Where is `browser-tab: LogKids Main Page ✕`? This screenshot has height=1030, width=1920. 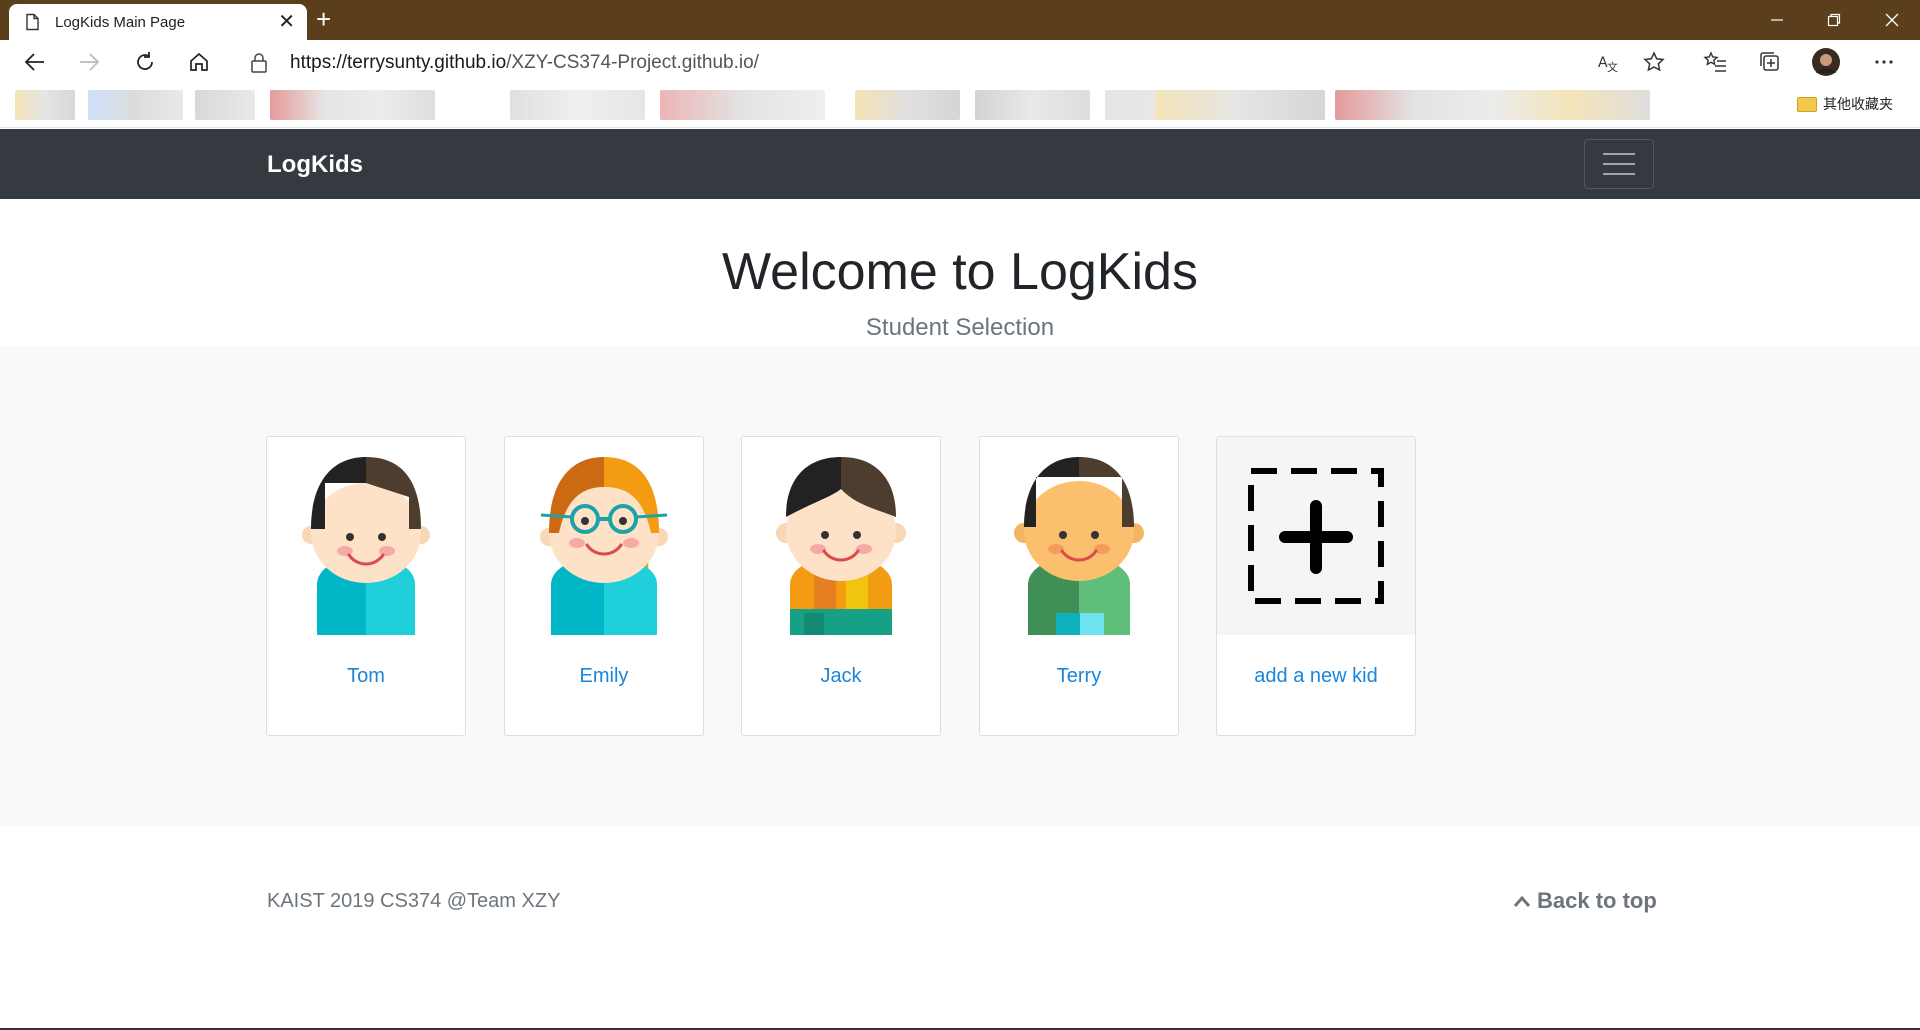 browser-tab: LogKids Main Page ✕ is located at coordinates (158, 22).